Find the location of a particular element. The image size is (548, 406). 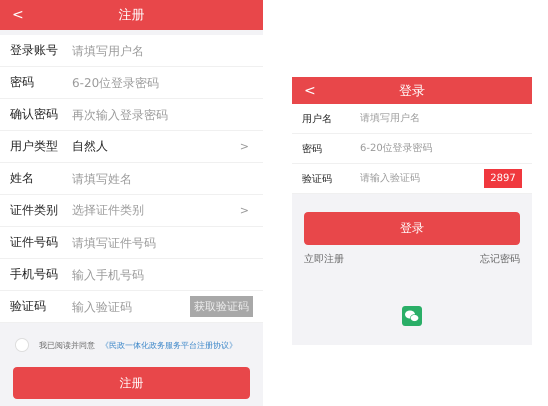

input-field: 请填写证件号码 is located at coordinates (162, 243).